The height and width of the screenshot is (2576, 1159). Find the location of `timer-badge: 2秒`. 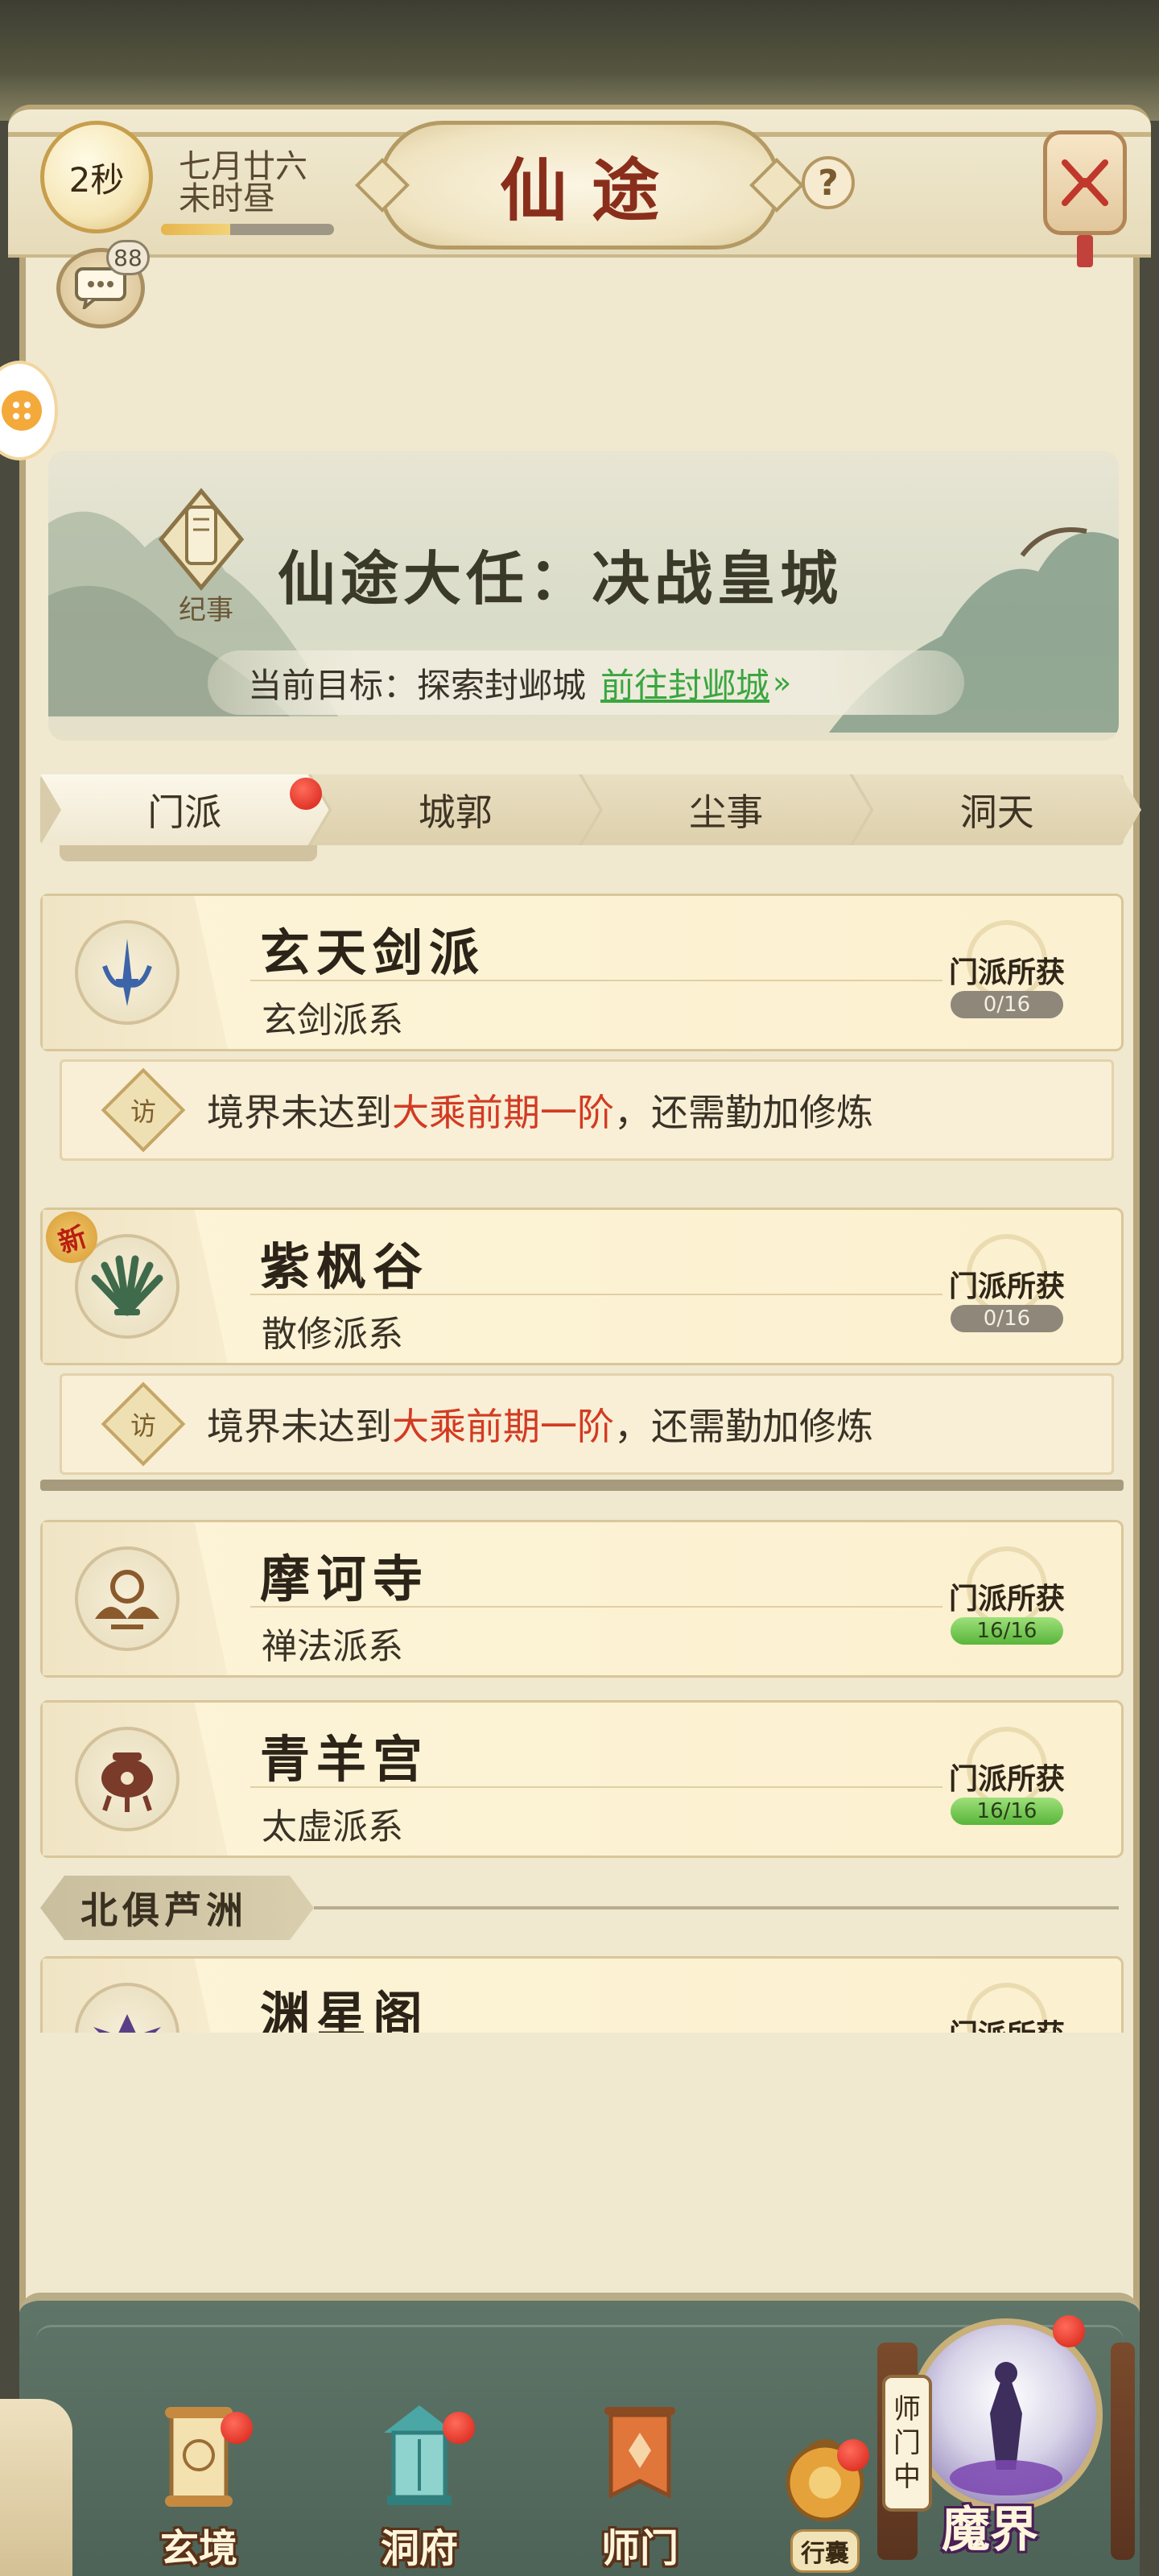

timer-badge: 2秒 is located at coordinates (96, 177).